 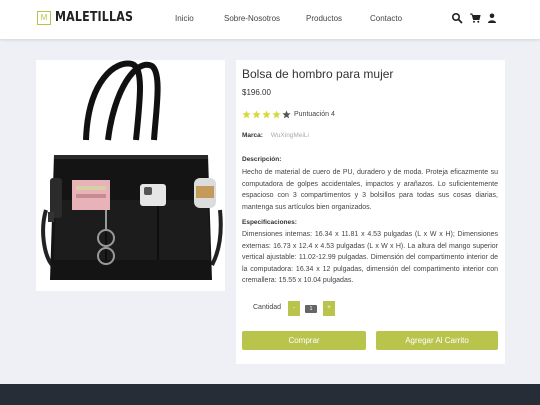 I want to click on rating: Puntuación 4, so click(x=288, y=114).